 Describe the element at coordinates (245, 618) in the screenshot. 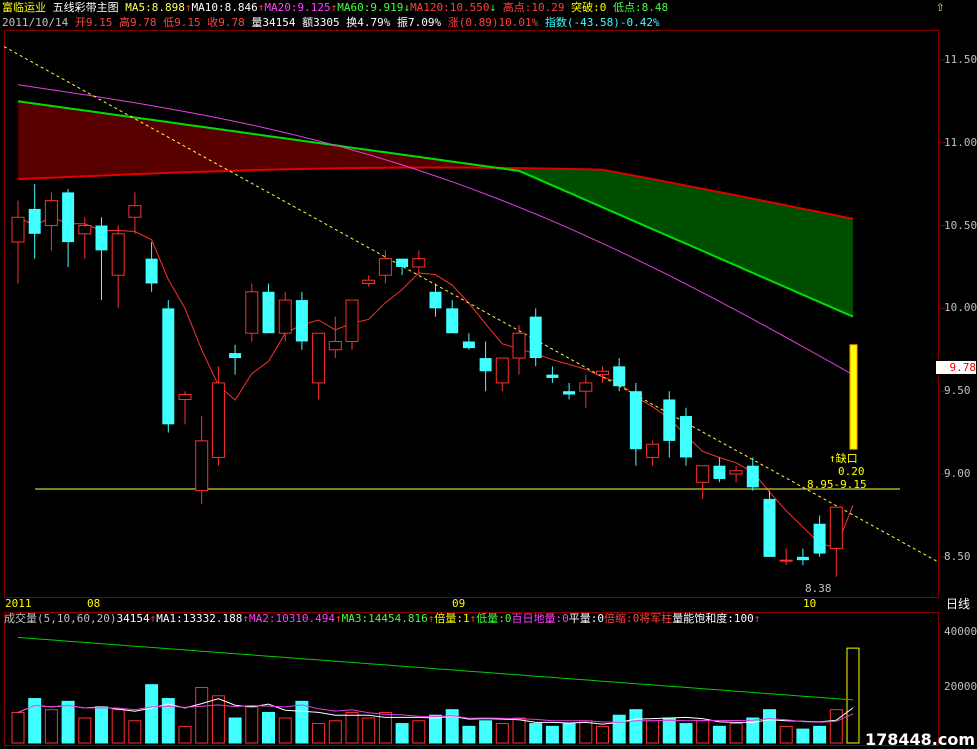

I see `volume-indicator-4: ↑` at that location.